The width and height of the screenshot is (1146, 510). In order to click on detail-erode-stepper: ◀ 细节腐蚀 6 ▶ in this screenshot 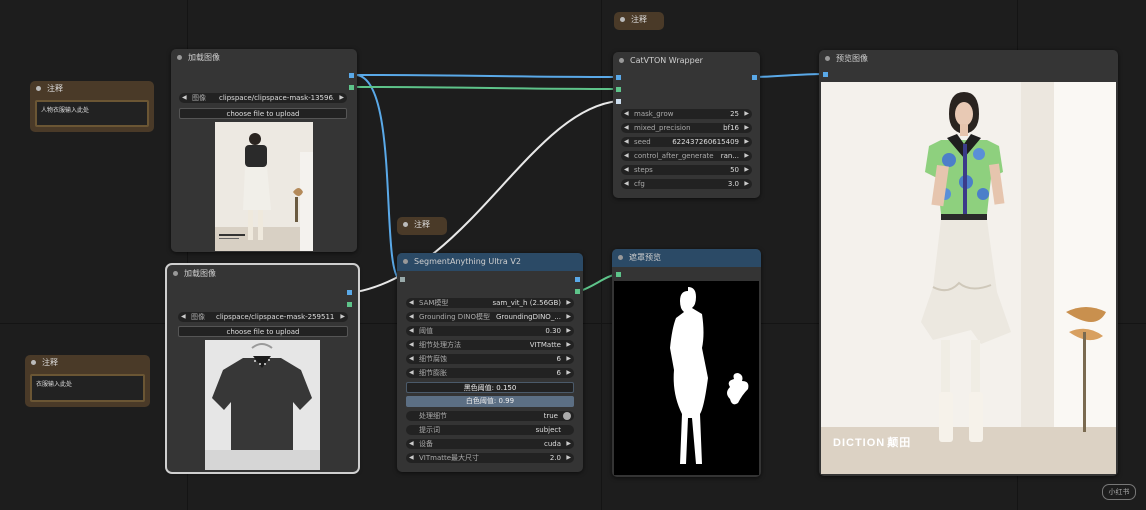, I will do `click(490, 359)`.